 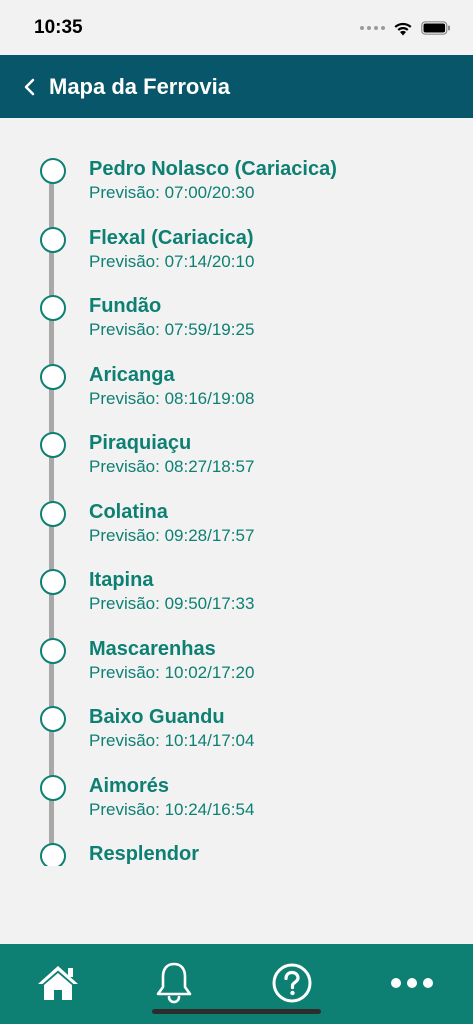 I want to click on navigation-bar: Mapa da Ferrovia, so click(x=236, y=86).